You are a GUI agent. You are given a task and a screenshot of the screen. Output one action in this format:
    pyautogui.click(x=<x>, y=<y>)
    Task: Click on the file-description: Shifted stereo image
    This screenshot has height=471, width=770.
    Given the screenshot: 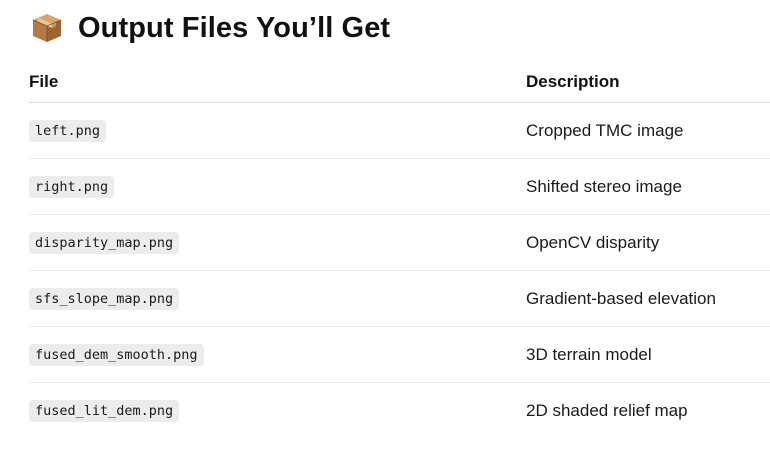 What is the action you would take?
    pyautogui.click(x=604, y=186)
    